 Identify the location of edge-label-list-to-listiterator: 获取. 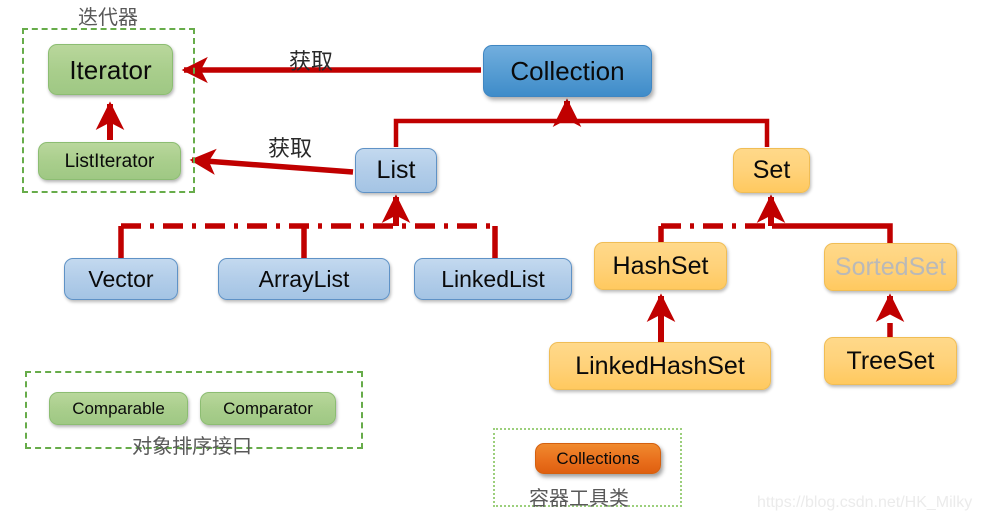
(290, 149).